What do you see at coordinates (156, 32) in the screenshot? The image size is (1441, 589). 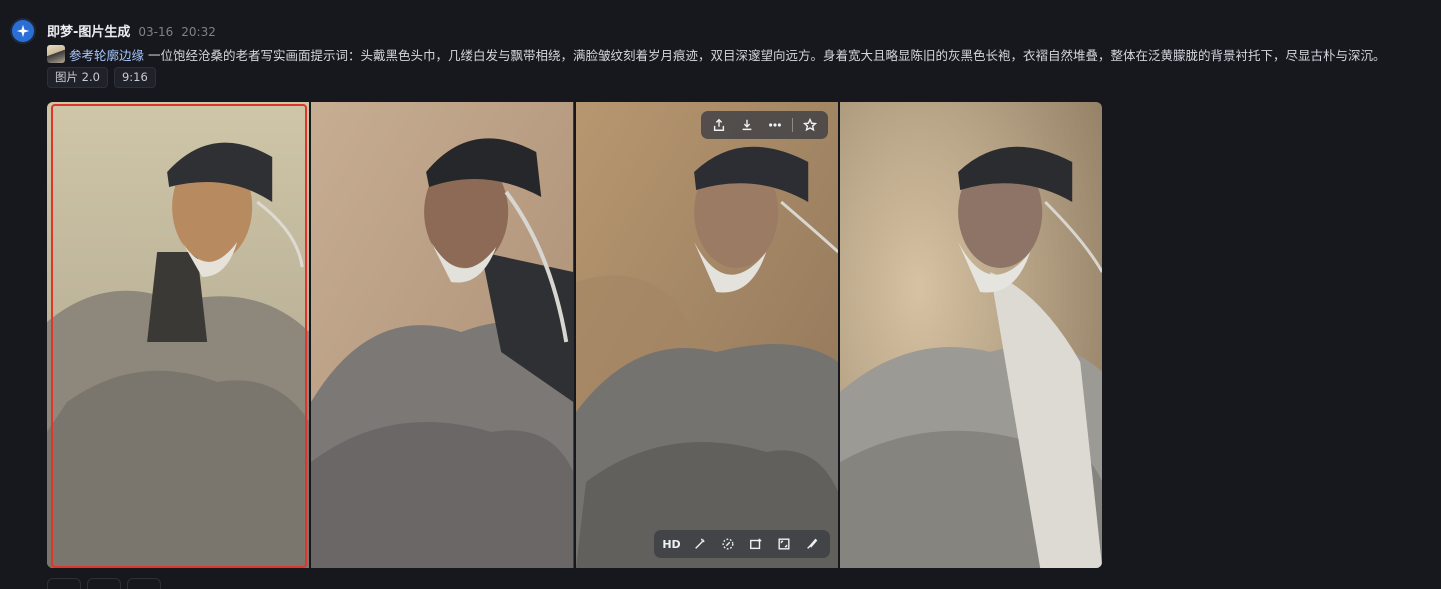 I see `message-date: 03-16` at bounding box center [156, 32].